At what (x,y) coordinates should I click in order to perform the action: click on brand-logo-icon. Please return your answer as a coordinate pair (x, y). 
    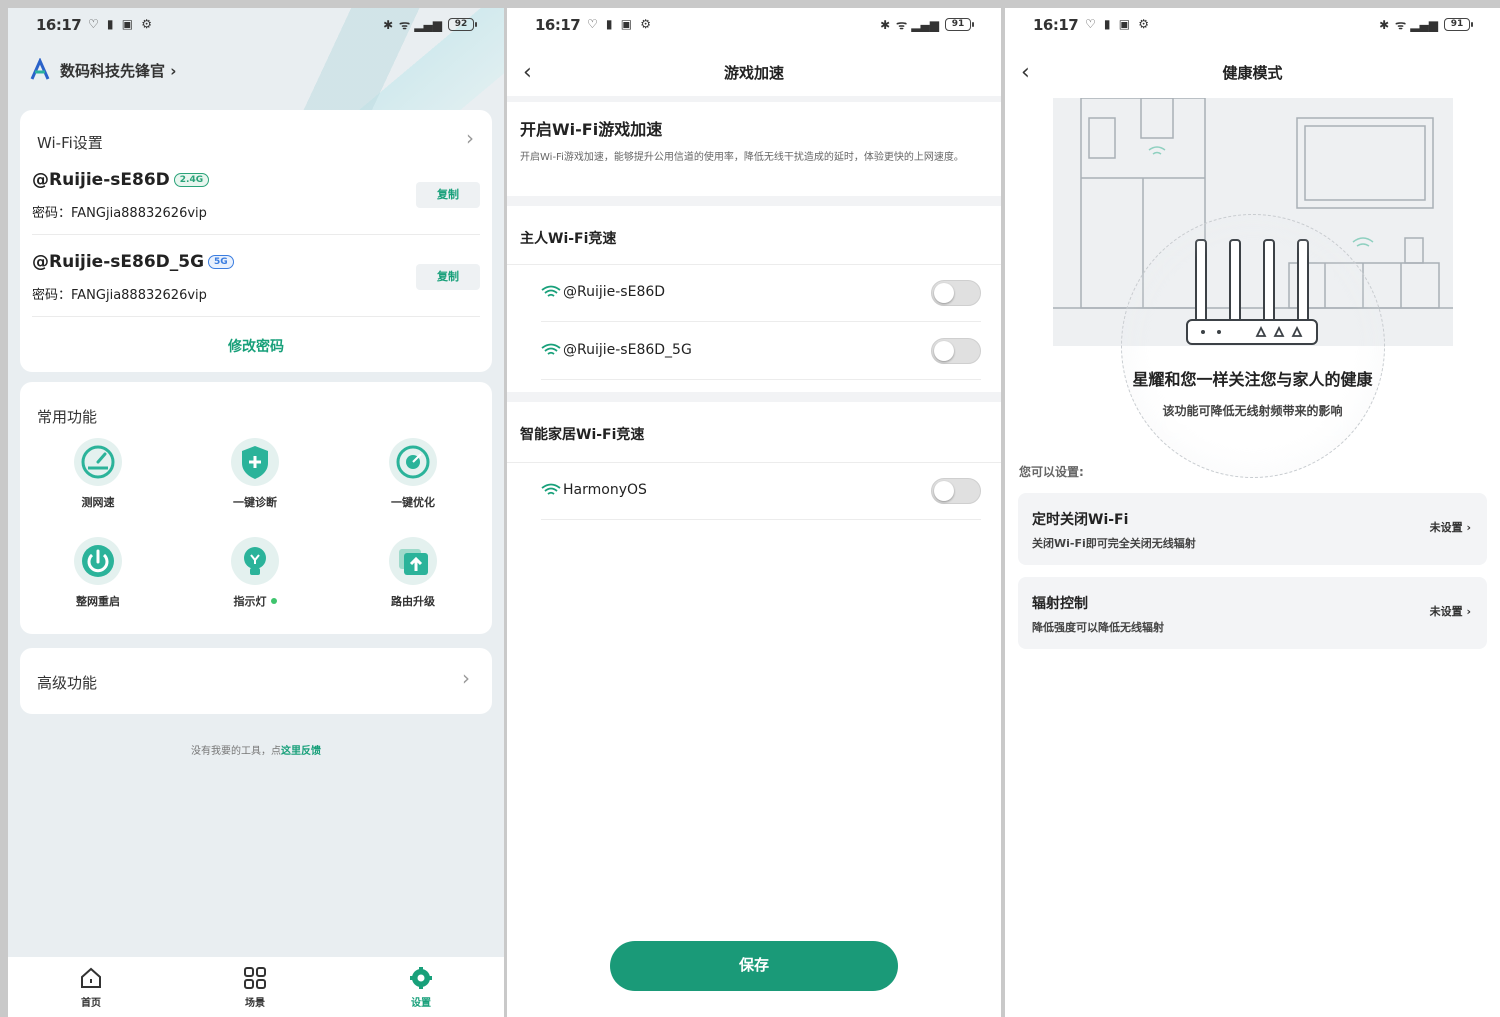
    Looking at the image, I should click on (40, 69).